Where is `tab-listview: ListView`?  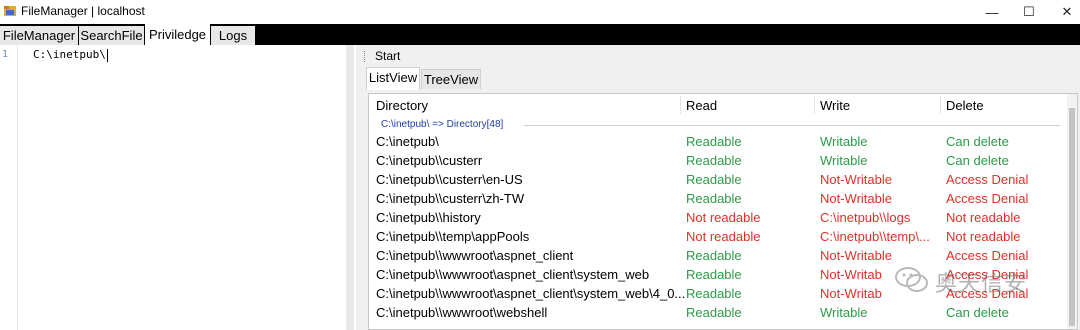 tab-listview: ListView is located at coordinates (393, 78).